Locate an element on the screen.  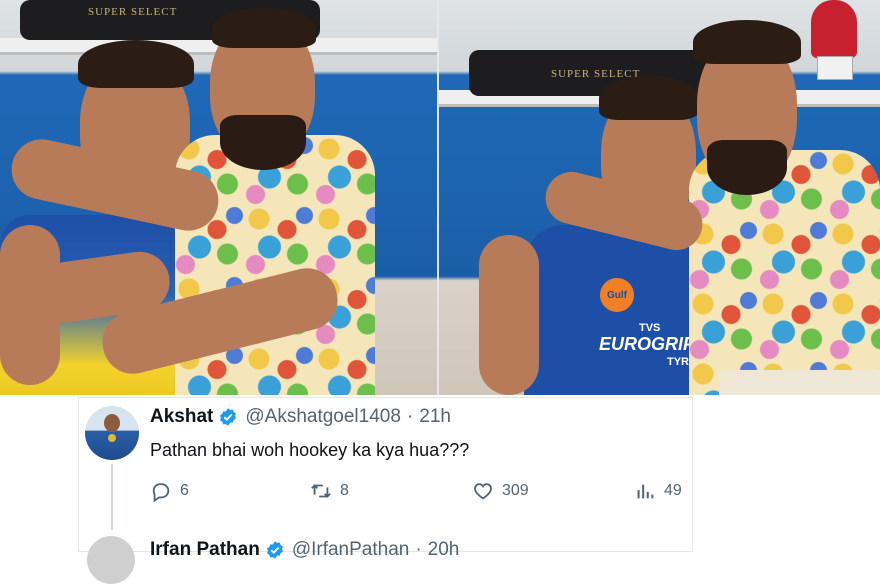
tweet-time: 21h is located at coordinates (435, 417).